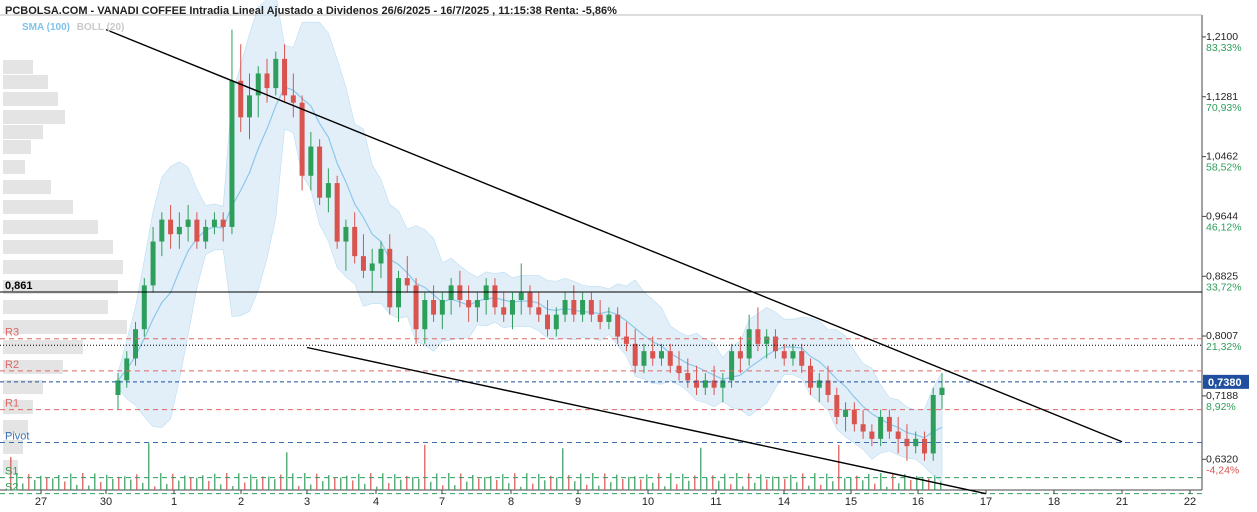 This screenshot has height=512, width=1257. Describe the element at coordinates (578, 502) in the screenshot. I see `x-tick-label: 9` at that location.